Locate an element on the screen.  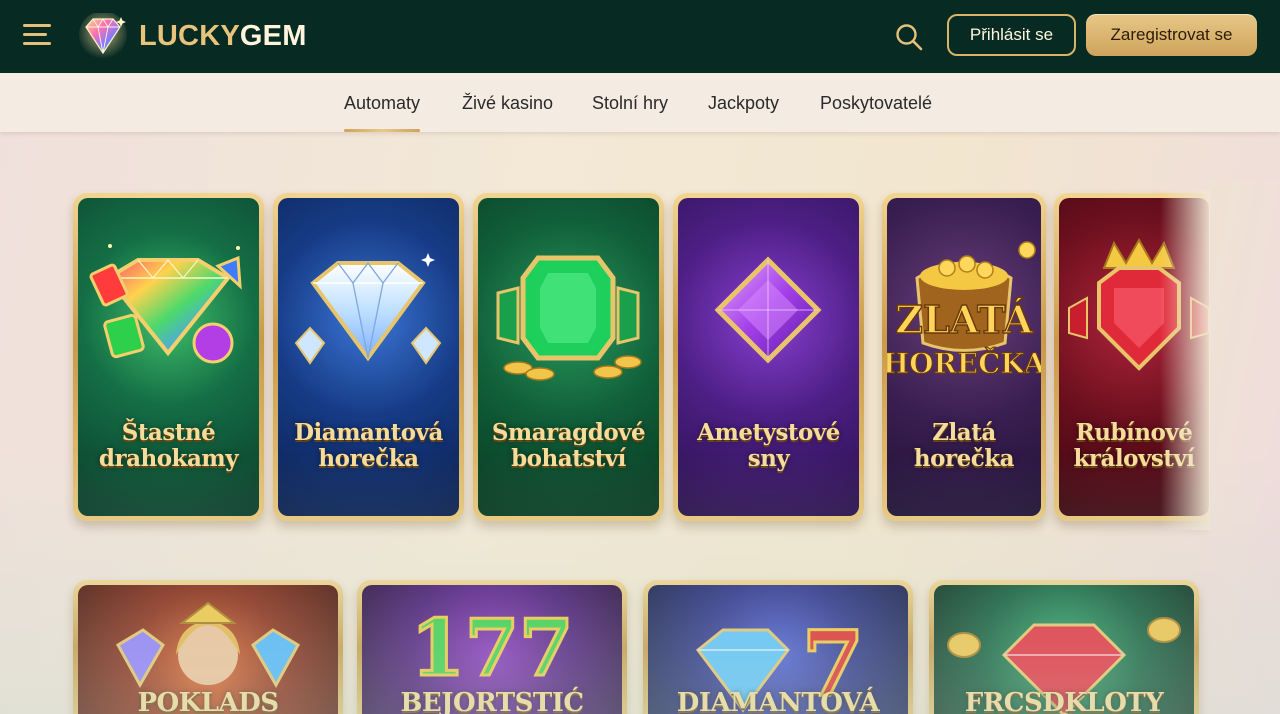
gold-coins-icon: ZLATÁ HOREČKA is located at coordinates (964, 311).